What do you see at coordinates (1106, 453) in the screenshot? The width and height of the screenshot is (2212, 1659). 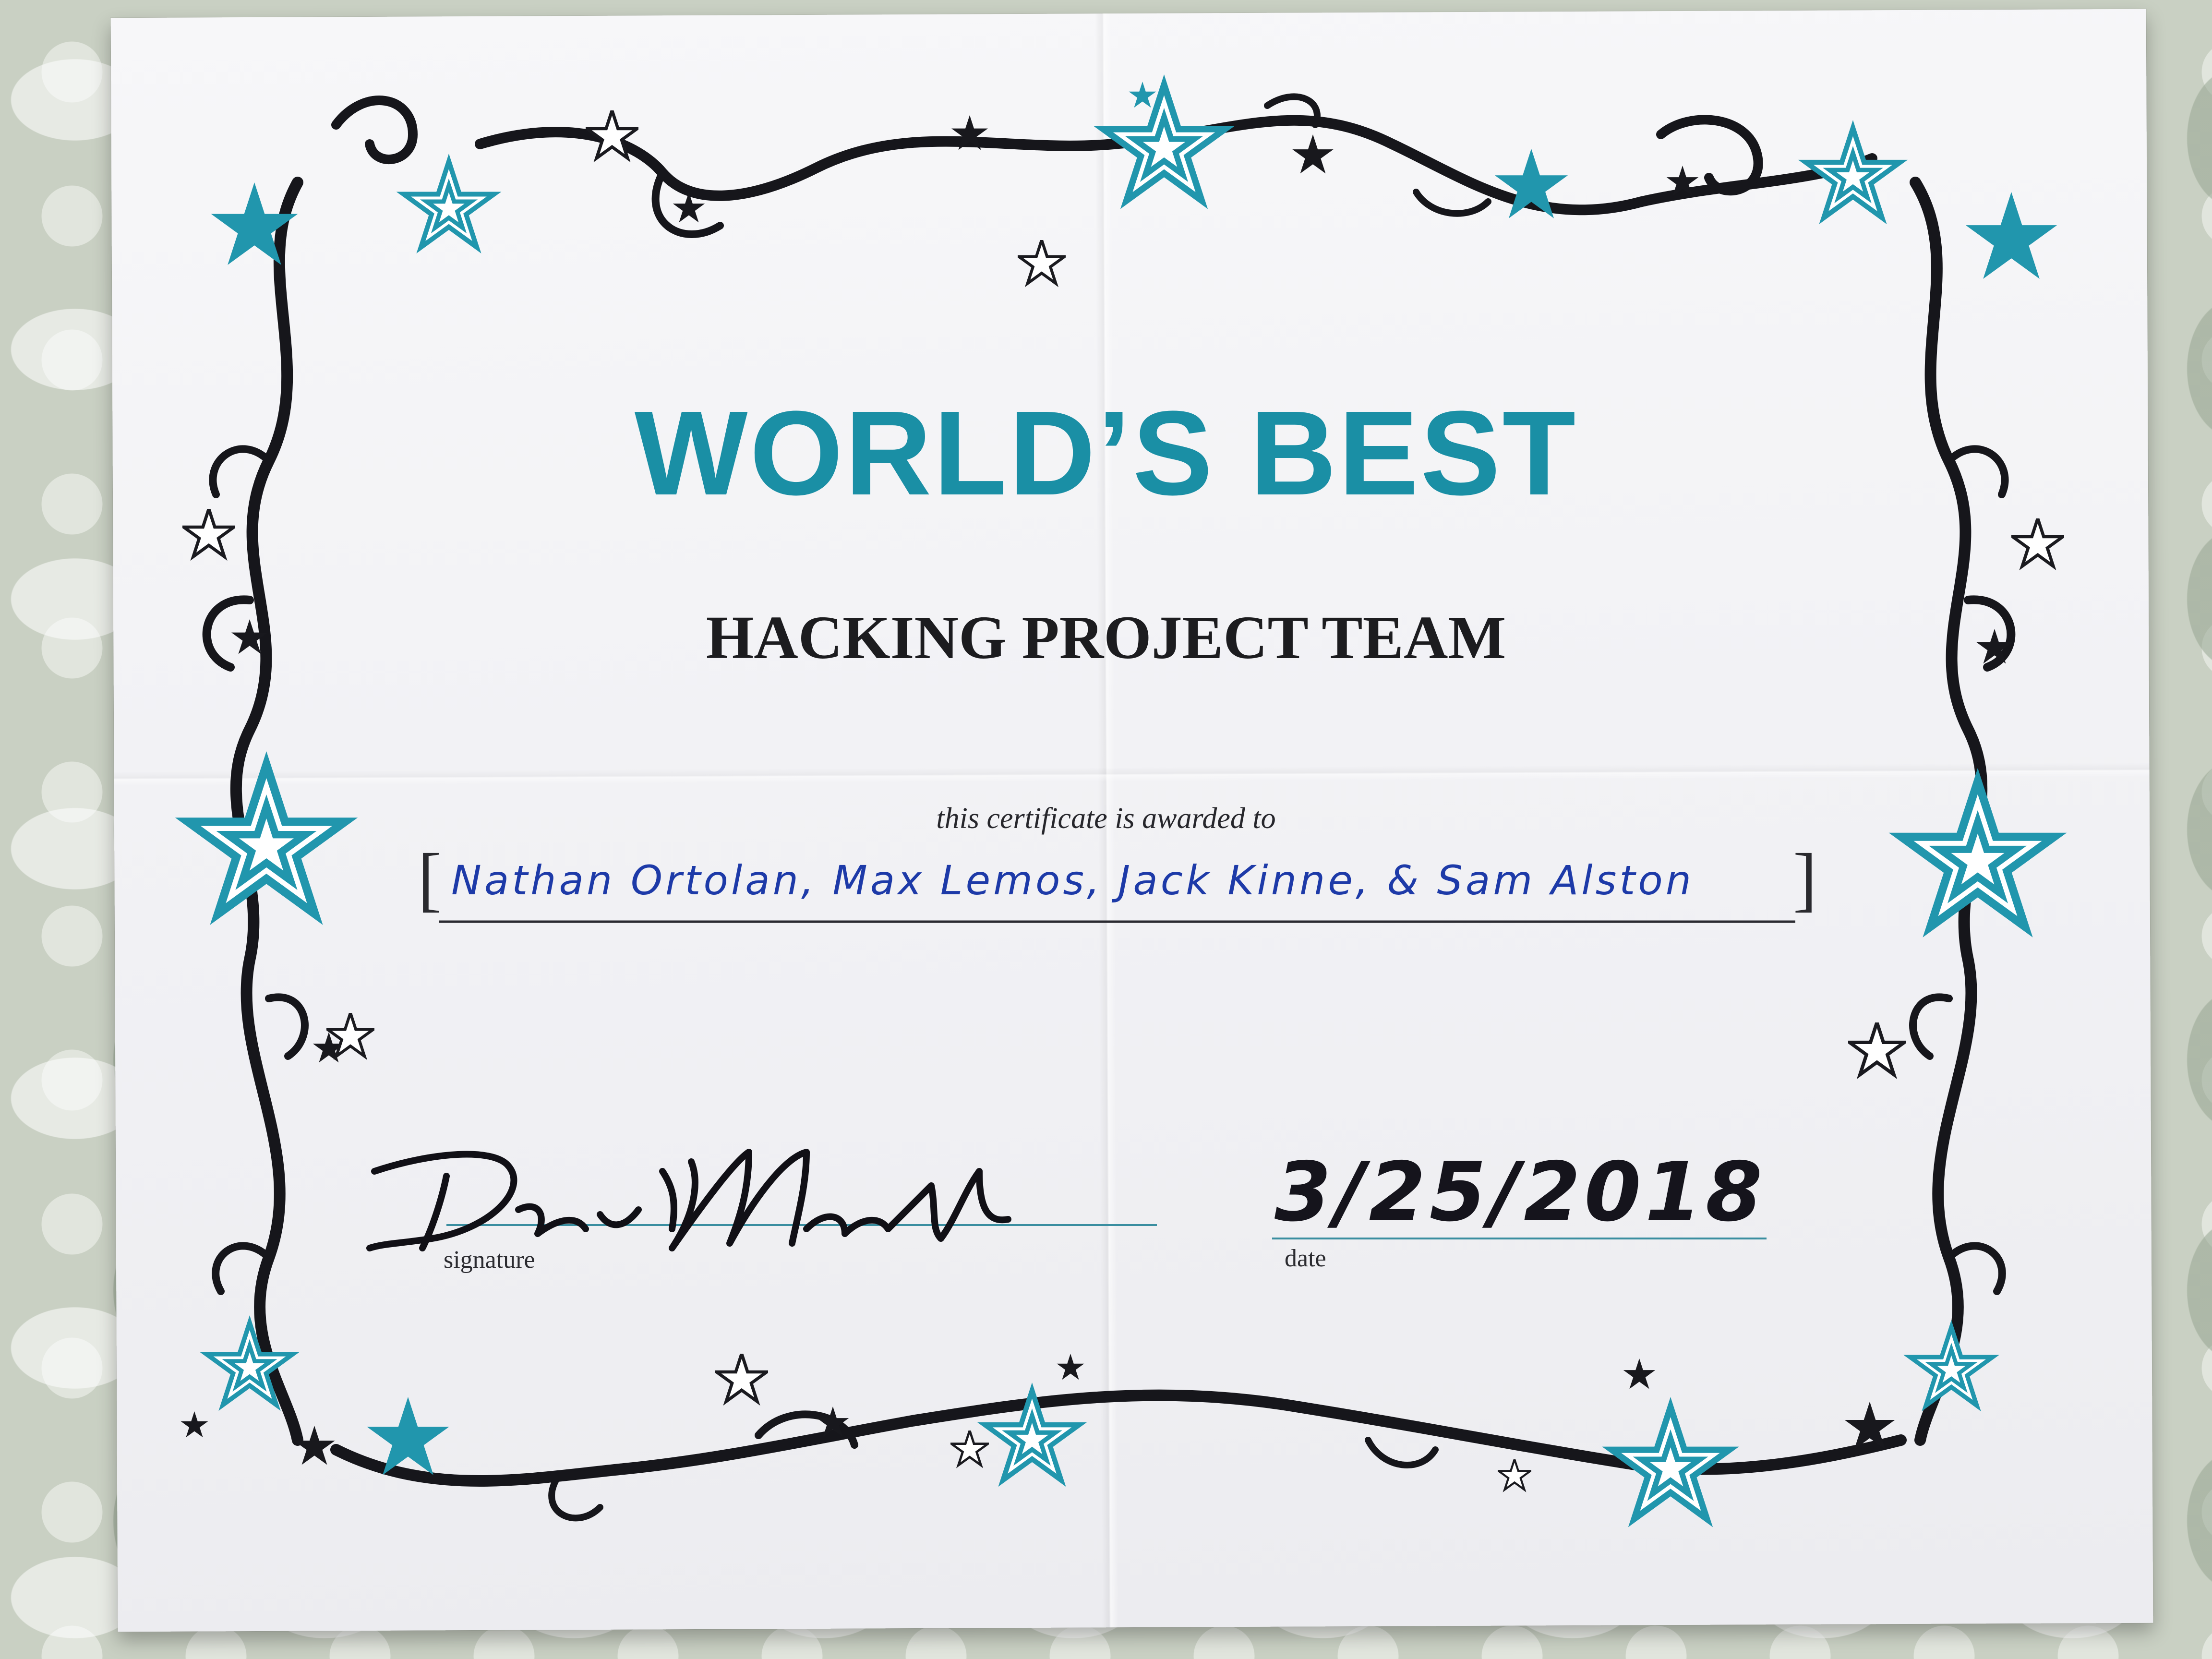 I see `certificate-title: WORLD’S BEST` at bounding box center [1106, 453].